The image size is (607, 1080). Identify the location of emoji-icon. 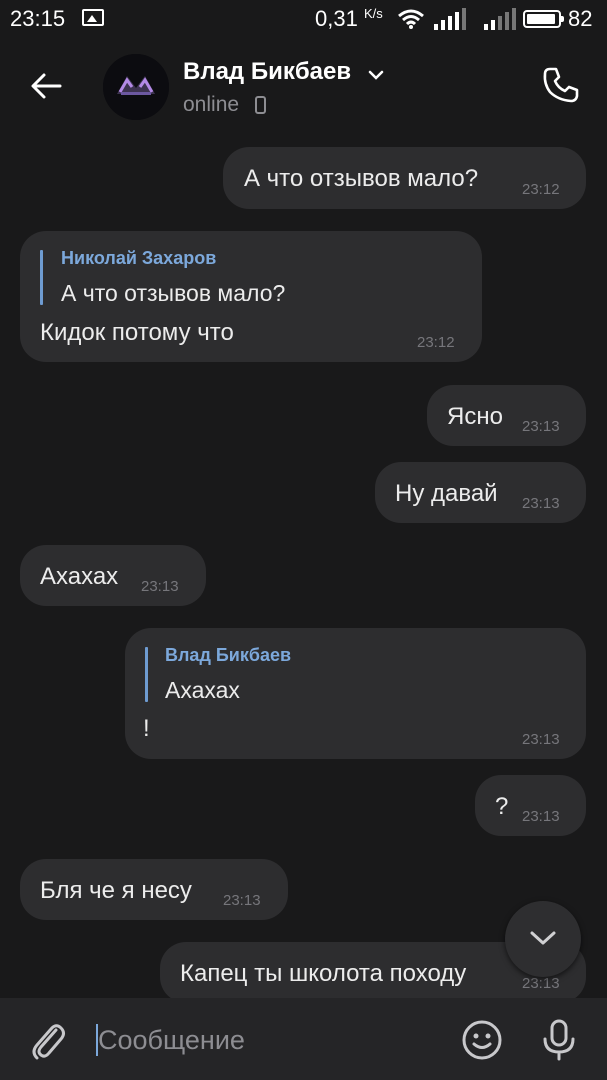
(482, 1040).